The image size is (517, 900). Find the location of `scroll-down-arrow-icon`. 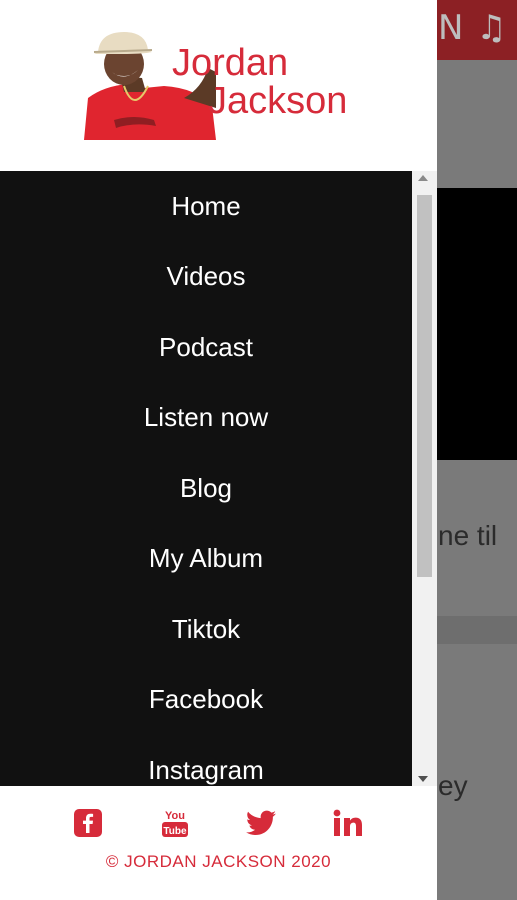

scroll-down-arrow-icon is located at coordinates (423, 779).